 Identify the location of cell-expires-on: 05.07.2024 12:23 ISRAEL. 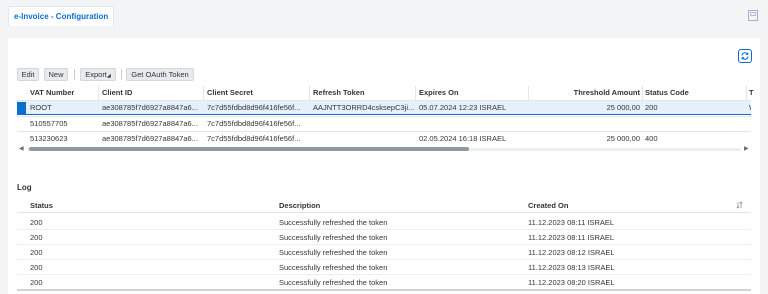
(463, 107).